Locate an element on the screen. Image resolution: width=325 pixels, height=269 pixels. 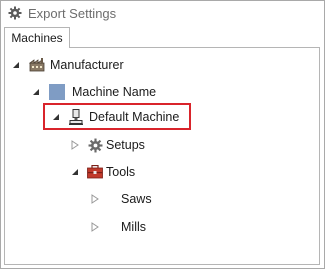
tab-strip: Machines is located at coordinates (162, 36).